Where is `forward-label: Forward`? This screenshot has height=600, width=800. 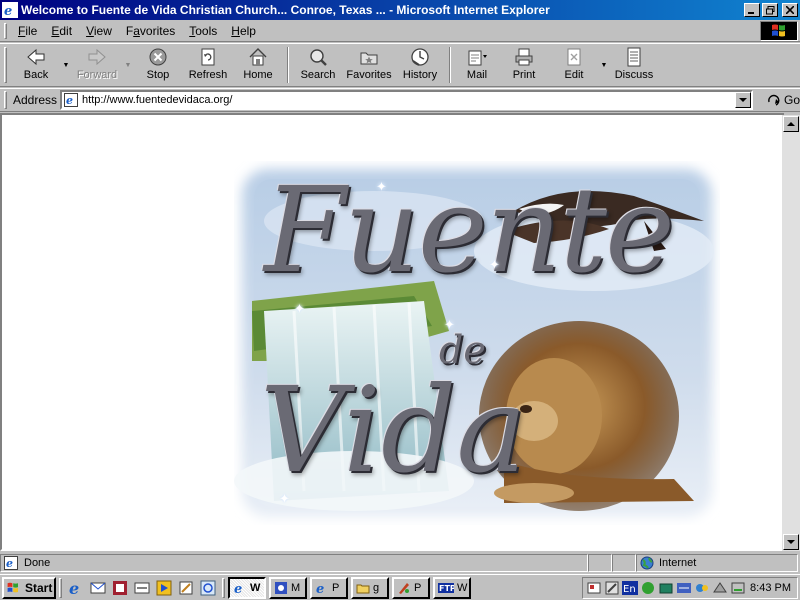 forward-label: Forward is located at coordinates (97, 75).